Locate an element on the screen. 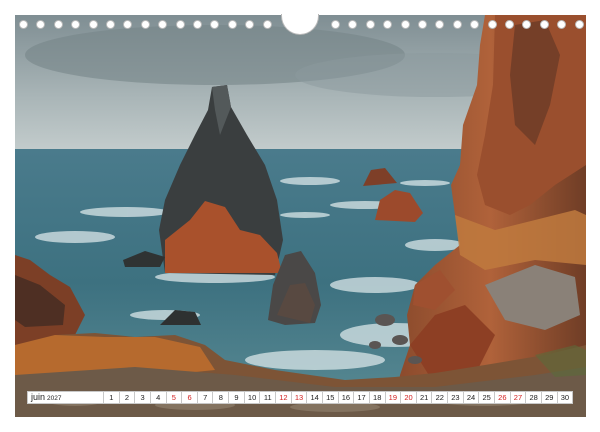 This screenshot has width=600, height=432. calendar-day: 1 is located at coordinates (112, 397).